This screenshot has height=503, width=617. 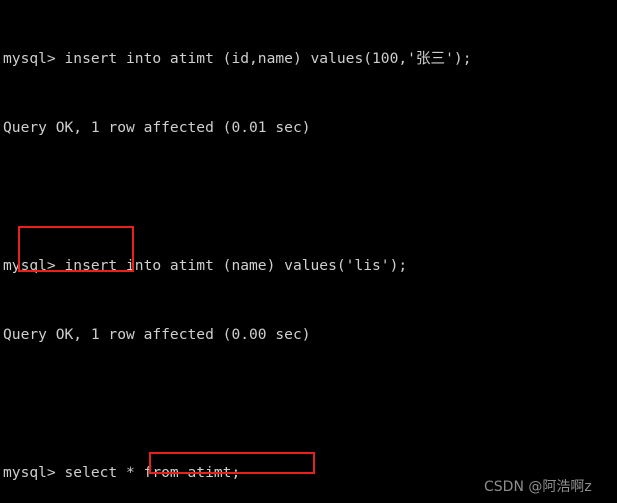 What do you see at coordinates (157, 127) in the screenshot?
I see `terminal-line: Query OK, 1 row affected (0.01 sec)` at bounding box center [157, 127].